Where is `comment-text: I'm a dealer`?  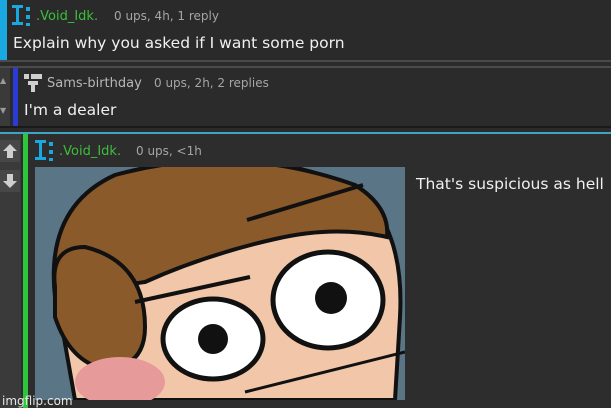 comment-text: I'm a dealer is located at coordinates (70, 110).